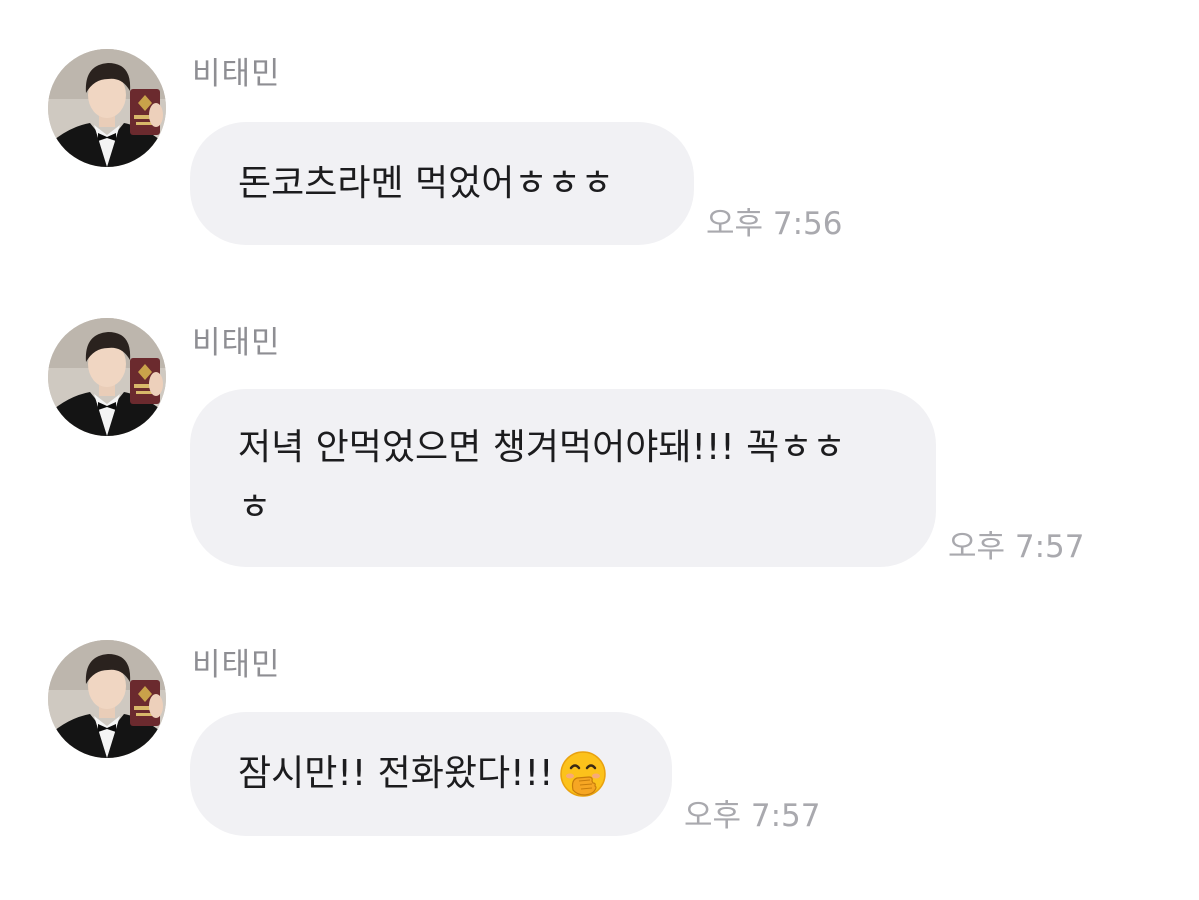  I want to click on message-bubble: 저녁 안먹었으면 챙겨먹어야돼!!! 꼭ㅎㅎ ㅎ, so click(563, 478).